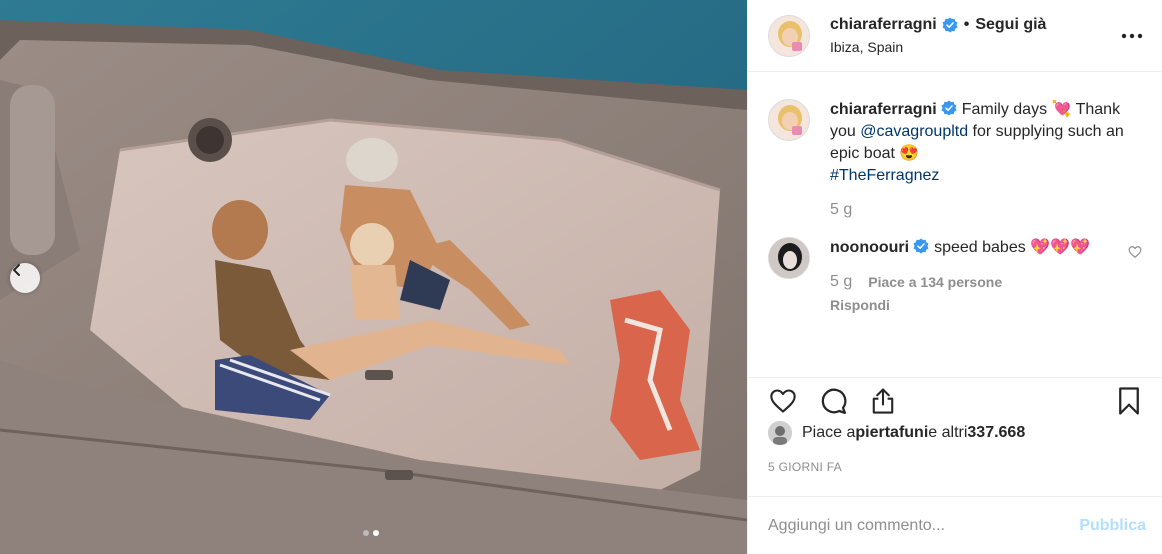  What do you see at coordinates (883, 109) in the screenshot?
I see `caption-username: chiaraferragni` at bounding box center [883, 109].